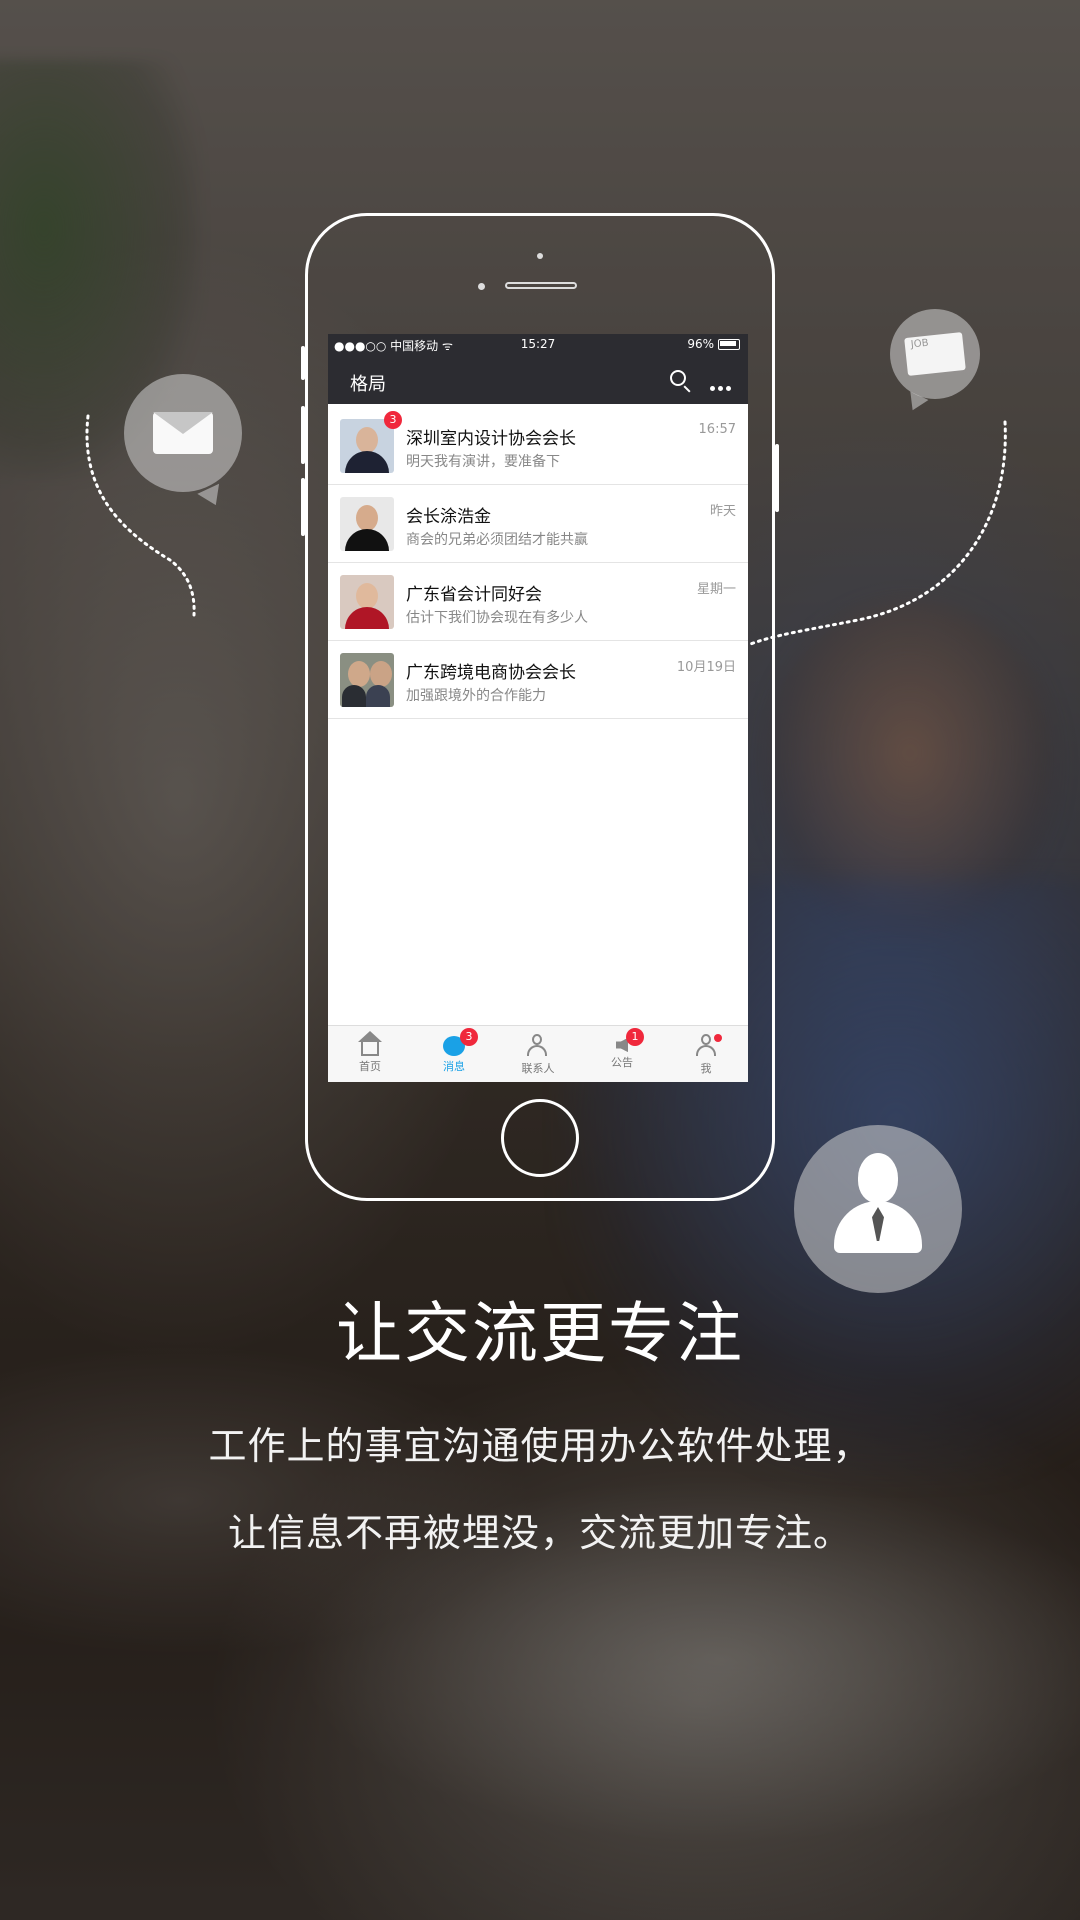  I want to click on tab-me: 我, so click(706, 1054).